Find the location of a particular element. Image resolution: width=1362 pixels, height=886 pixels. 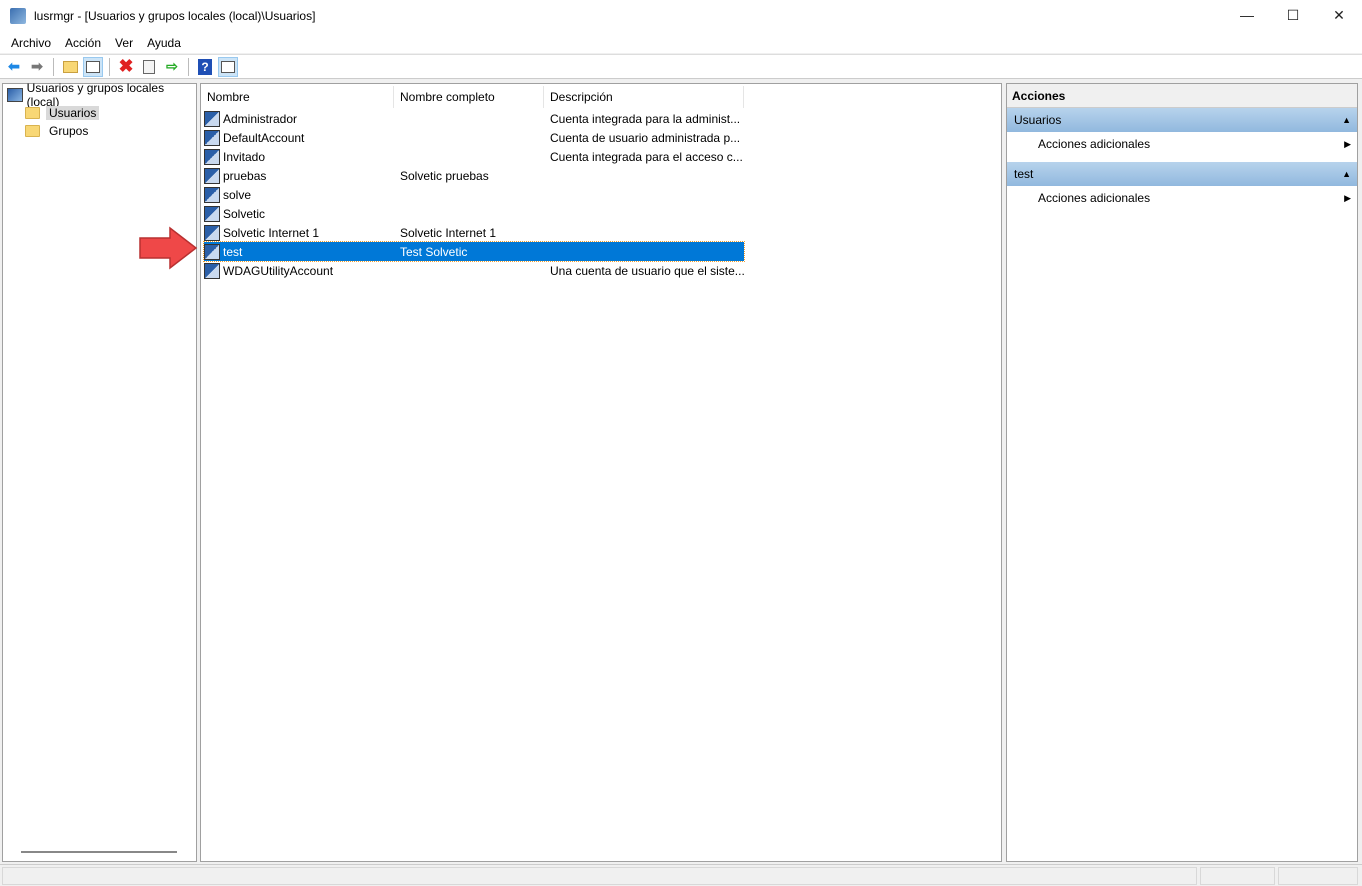

menu-archivo: Archivo is located at coordinates (31, 43).